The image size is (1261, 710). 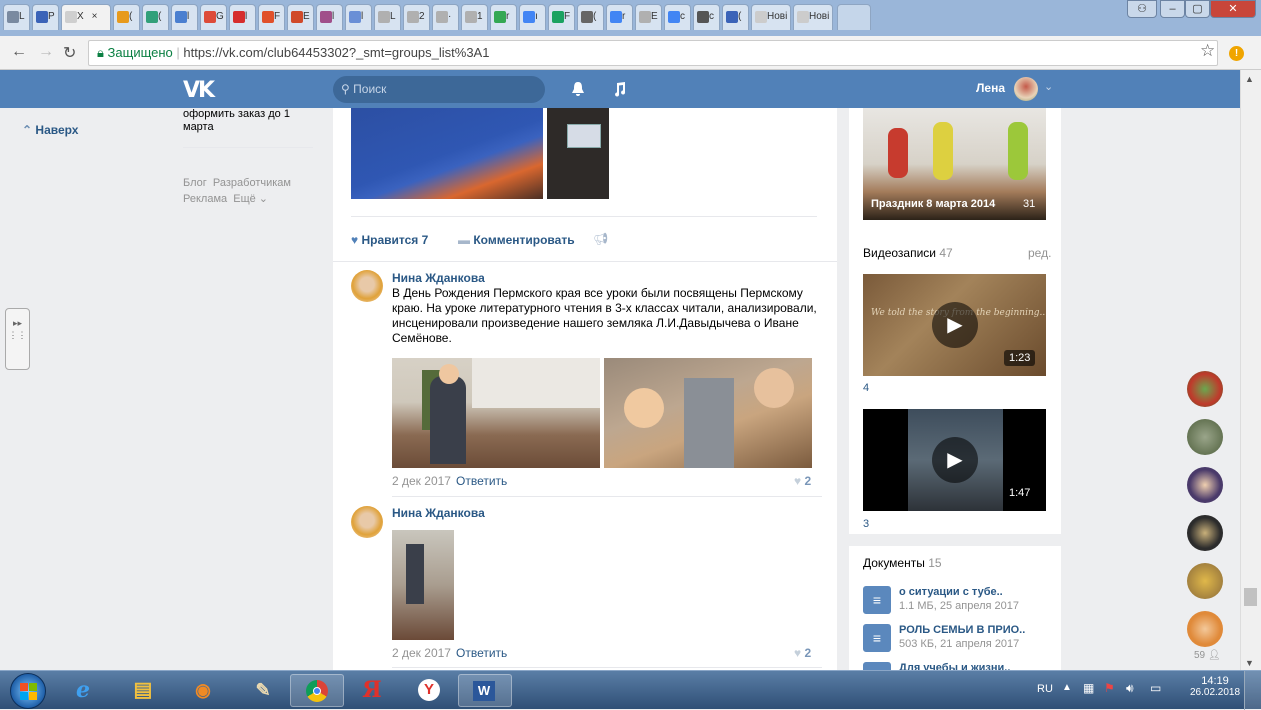 What do you see at coordinates (854, 17) in the screenshot?
I see `new-tab-button` at bounding box center [854, 17].